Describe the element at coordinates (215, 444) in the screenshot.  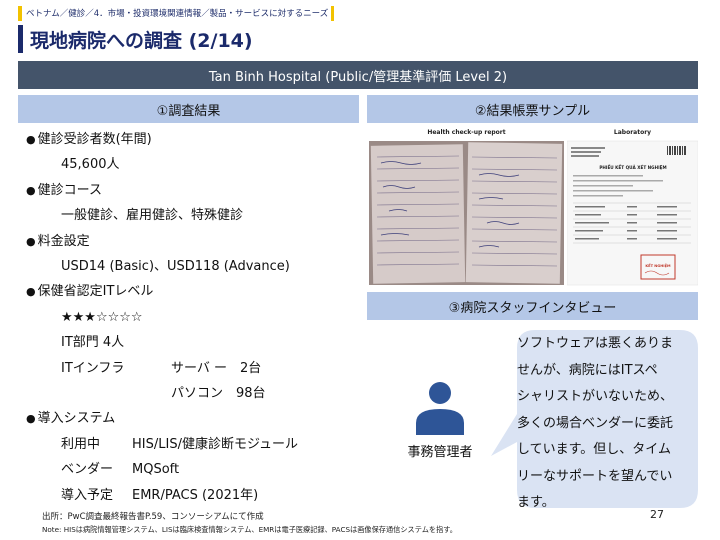
I see `in-use-value: HIS/LIS/健康診断モジュール` at that location.